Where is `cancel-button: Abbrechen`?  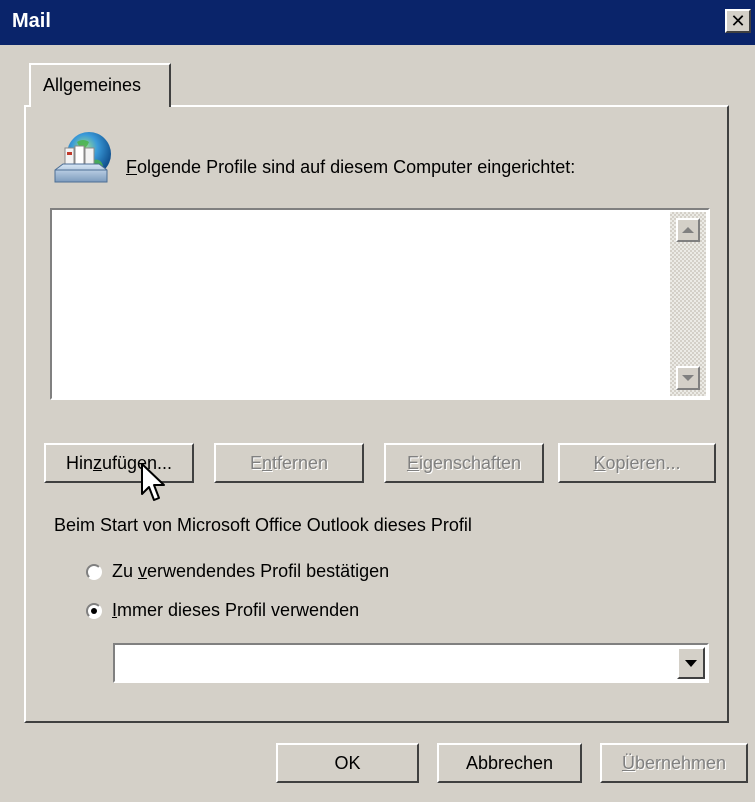 cancel-button: Abbrechen is located at coordinates (509, 763).